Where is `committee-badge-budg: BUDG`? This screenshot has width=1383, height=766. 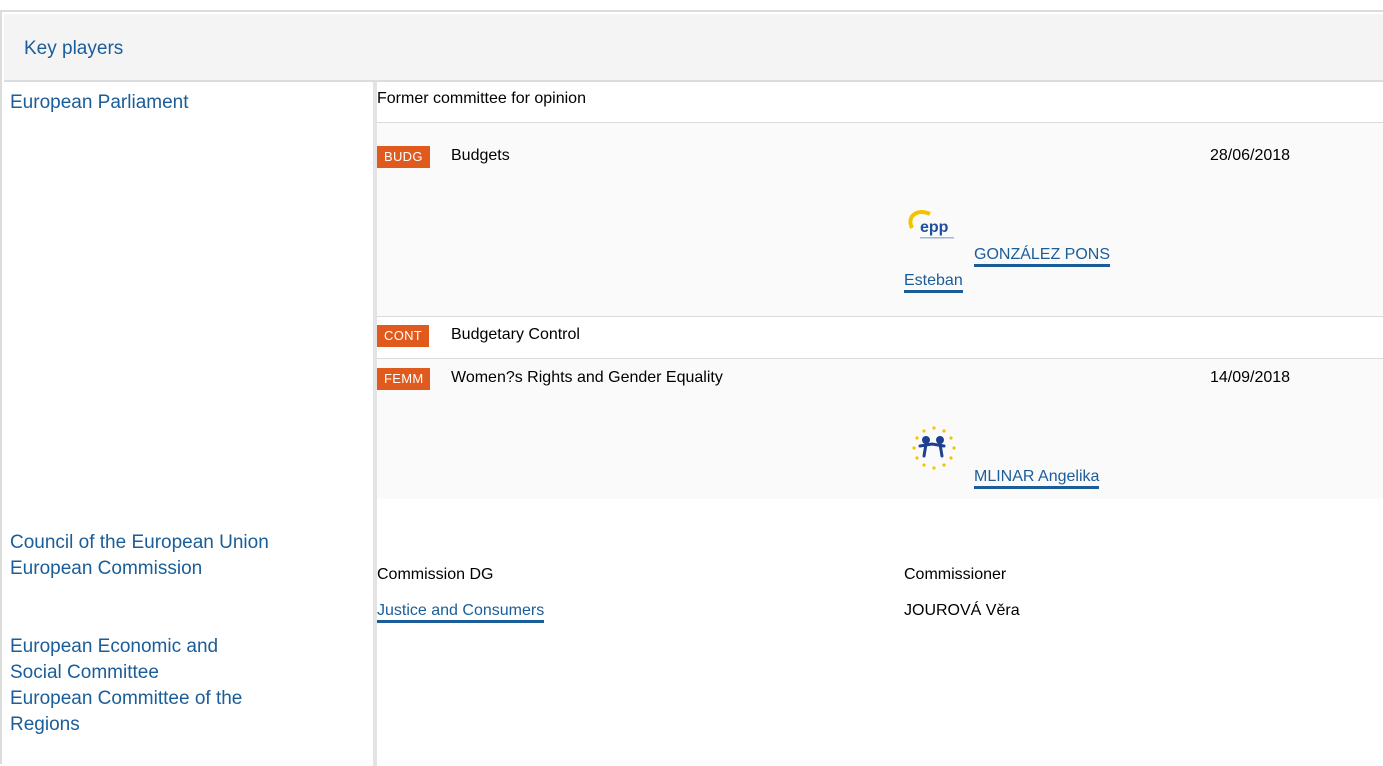
committee-badge-budg: BUDG is located at coordinates (403, 157).